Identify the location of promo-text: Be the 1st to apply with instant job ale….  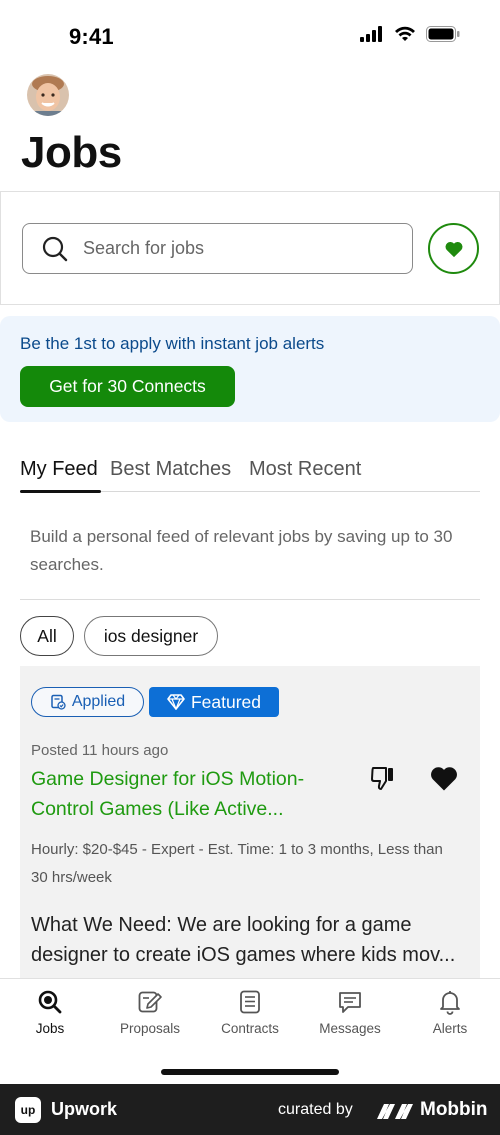
(172, 343).